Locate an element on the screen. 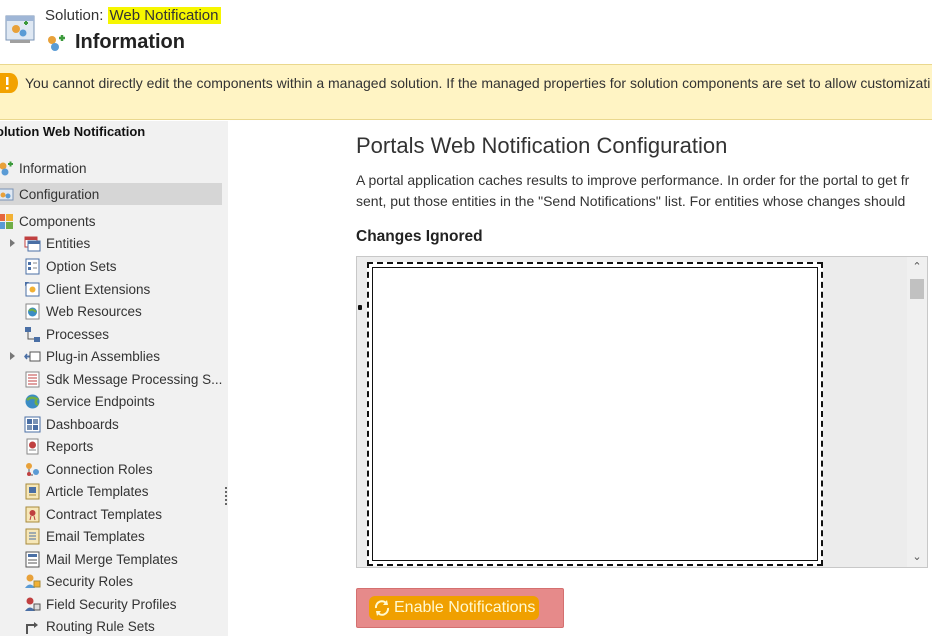 This screenshot has width=932, height=637. page-title-line: Information is located at coordinates (115, 42).